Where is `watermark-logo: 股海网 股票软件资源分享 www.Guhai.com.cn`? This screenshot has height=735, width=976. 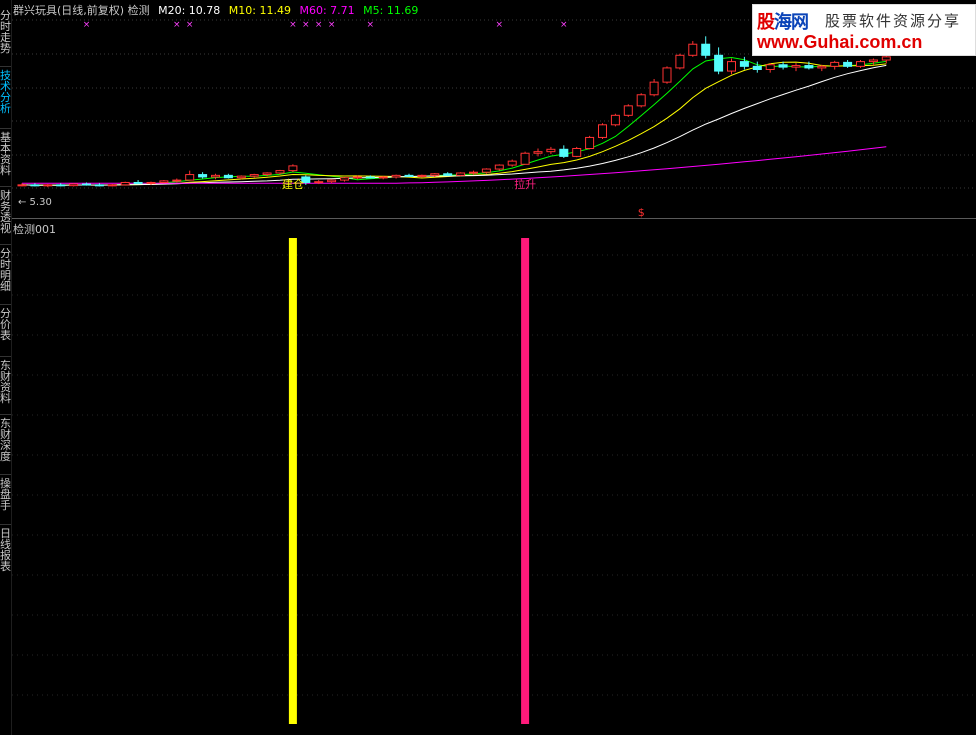 watermark-logo: 股海网 股票软件资源分享 www.Guhai.com.cn is located at coordinates (864, 30).